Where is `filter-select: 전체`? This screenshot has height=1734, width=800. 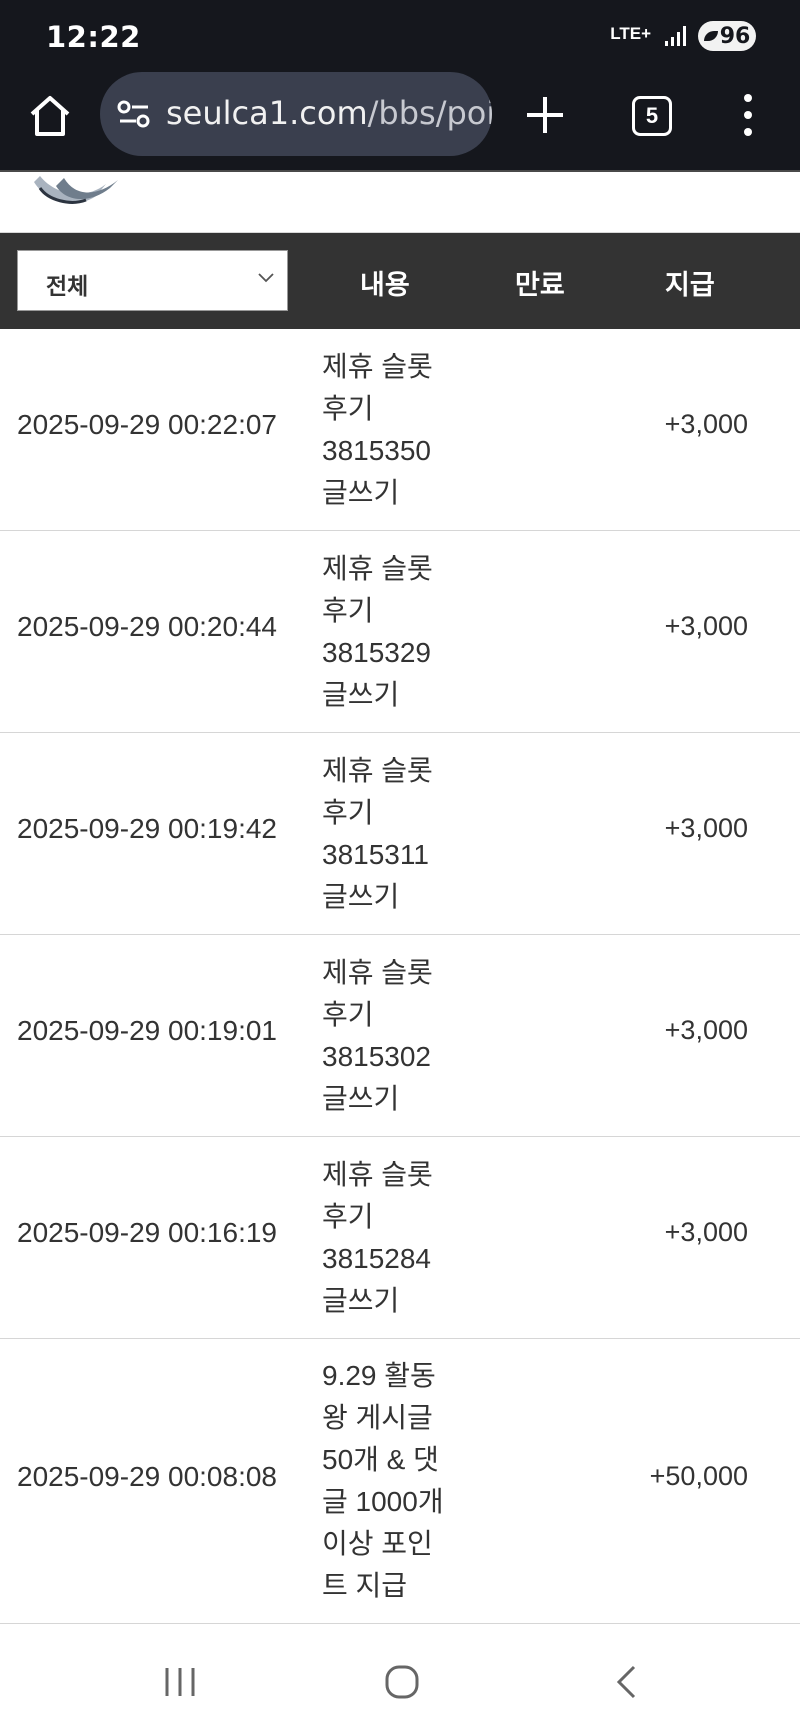 filter-select: 전체 is located at coordinates (152, 280).